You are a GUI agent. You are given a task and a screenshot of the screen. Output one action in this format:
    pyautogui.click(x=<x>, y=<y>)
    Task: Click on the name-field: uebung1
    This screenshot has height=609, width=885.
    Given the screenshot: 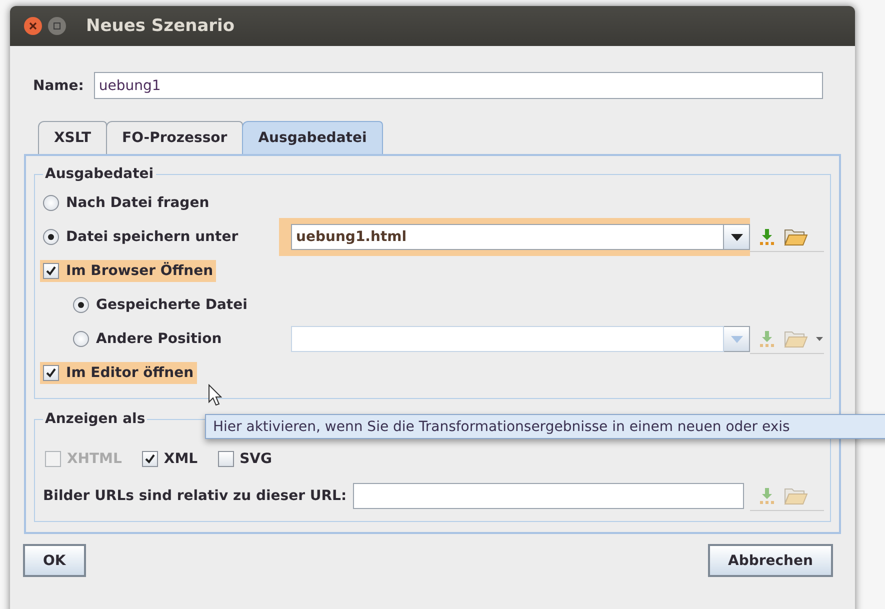 What is the action you would take?
    pyautogui.click(x=458, y=85)
    